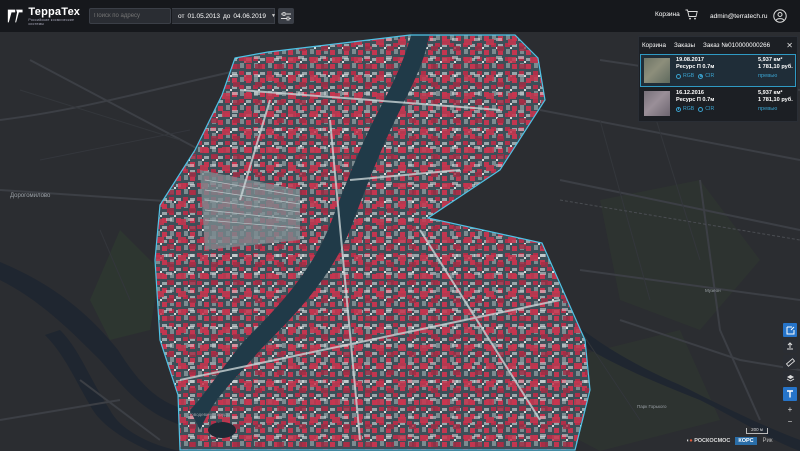  I want to click on roscosmos-logo: ◖● РОСКОСМОС, so click(708, 441).